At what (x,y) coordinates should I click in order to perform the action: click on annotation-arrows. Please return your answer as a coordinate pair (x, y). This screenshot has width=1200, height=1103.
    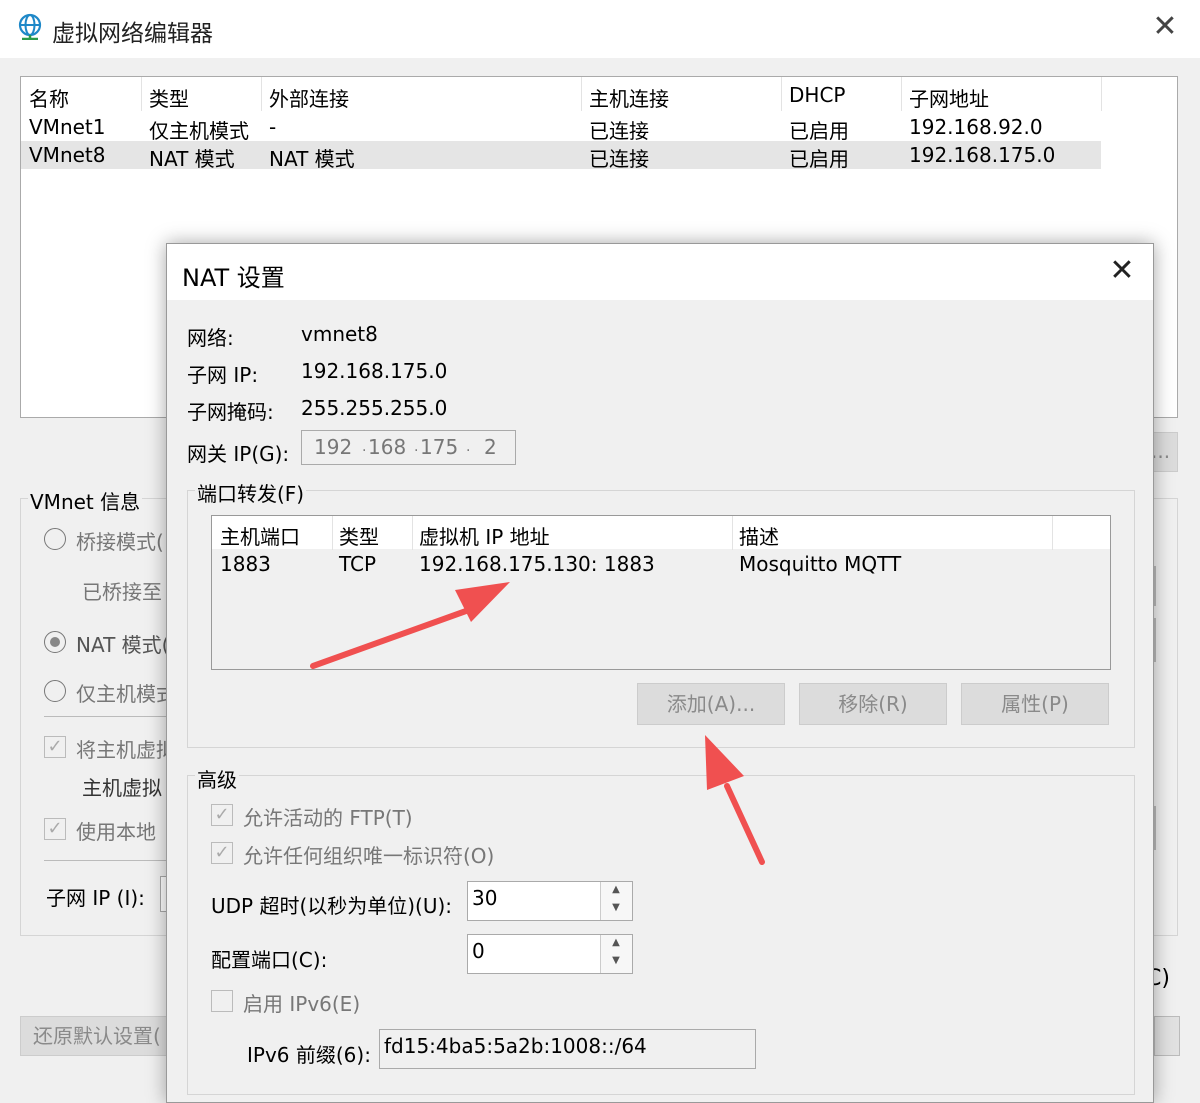
    Looking at the image, I should click on (537, 723).